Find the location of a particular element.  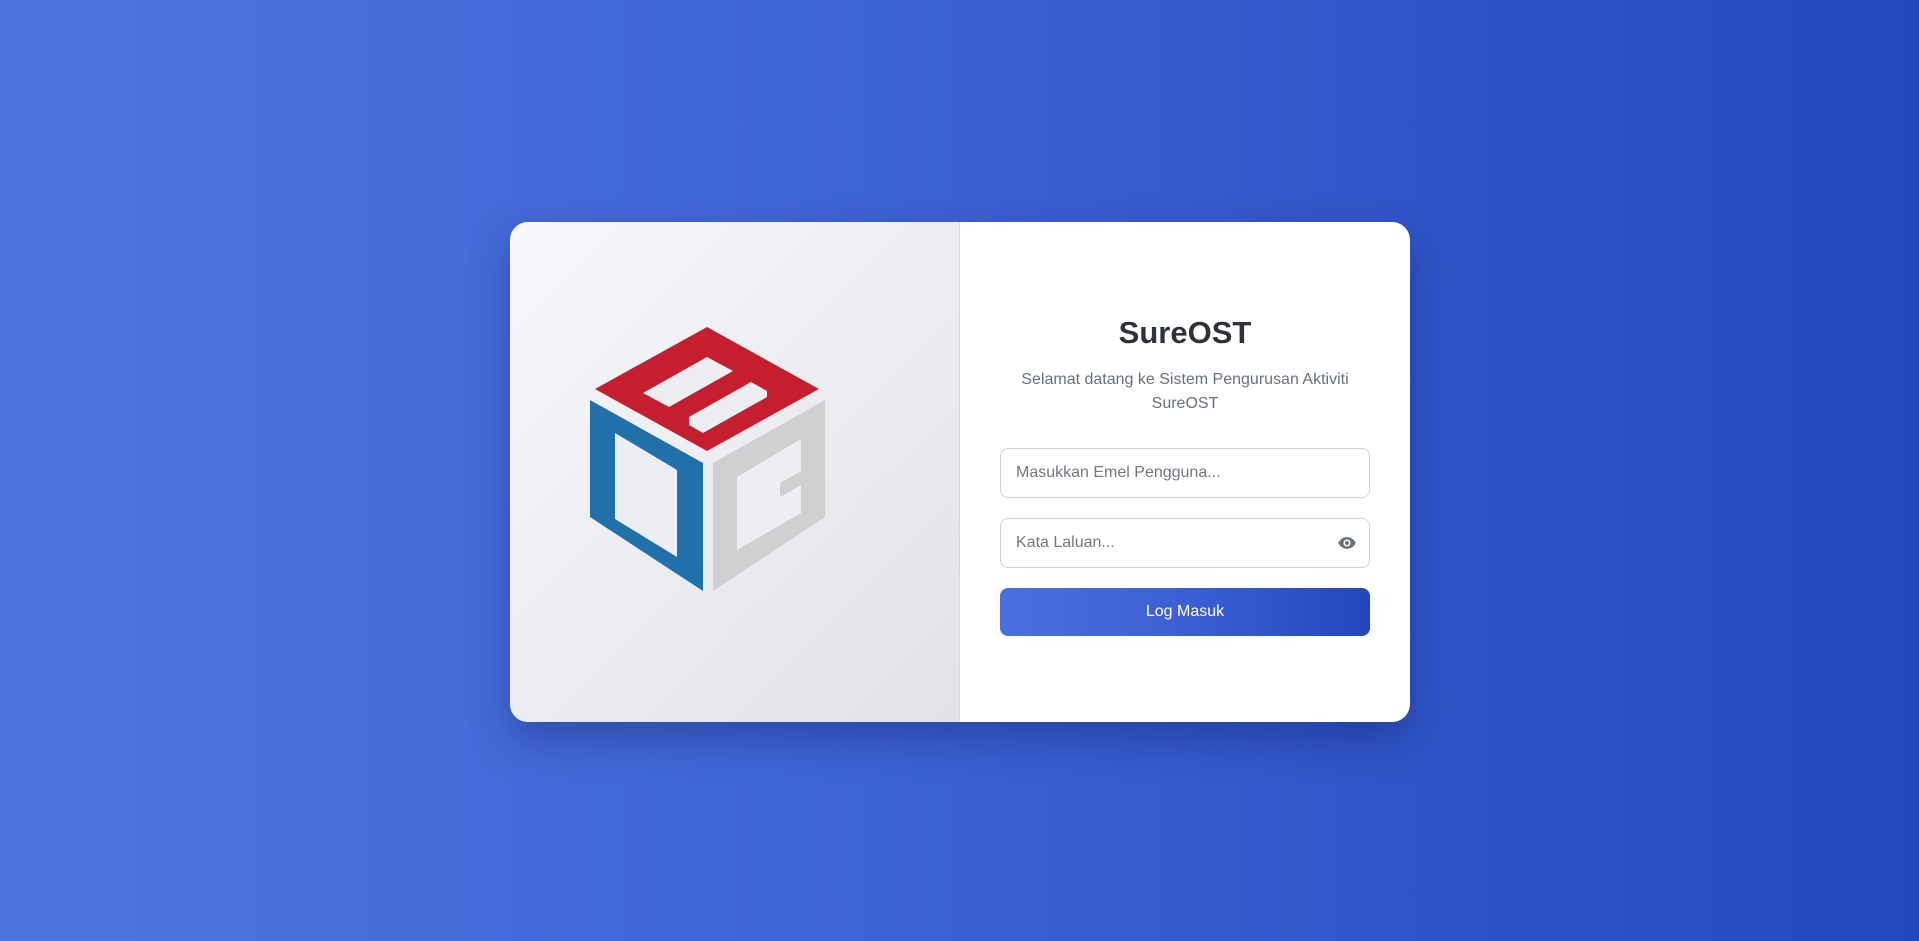

email-field is located at coordinates (1185, 473).